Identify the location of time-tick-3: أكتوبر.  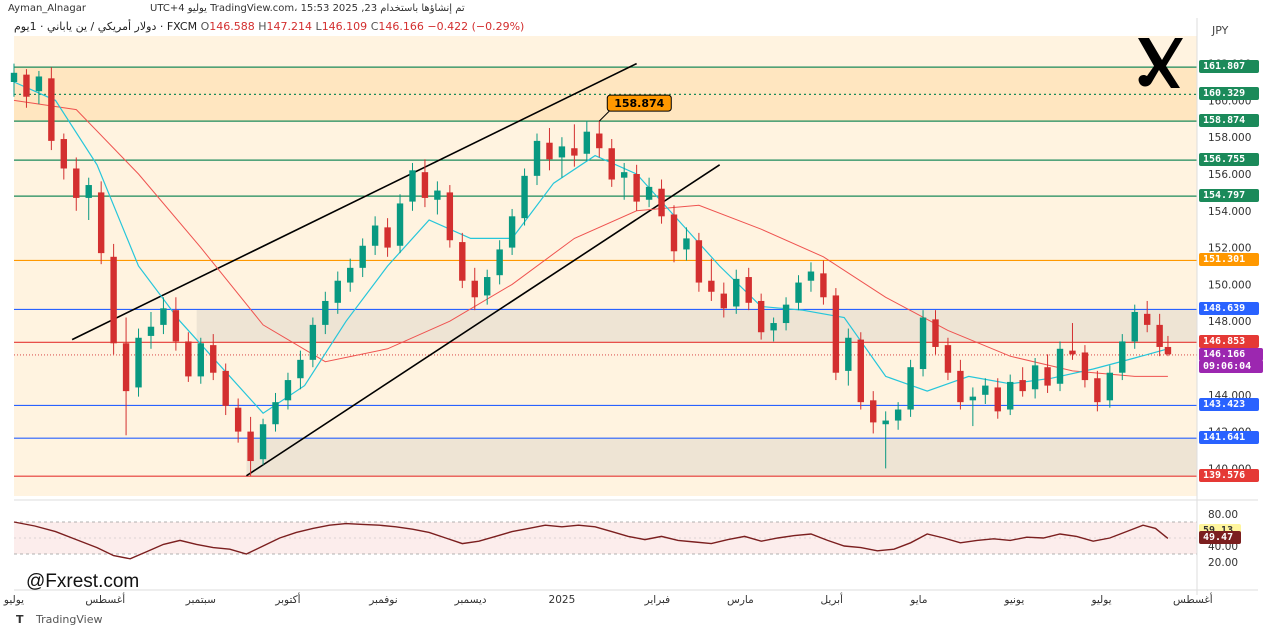
(287, 599).